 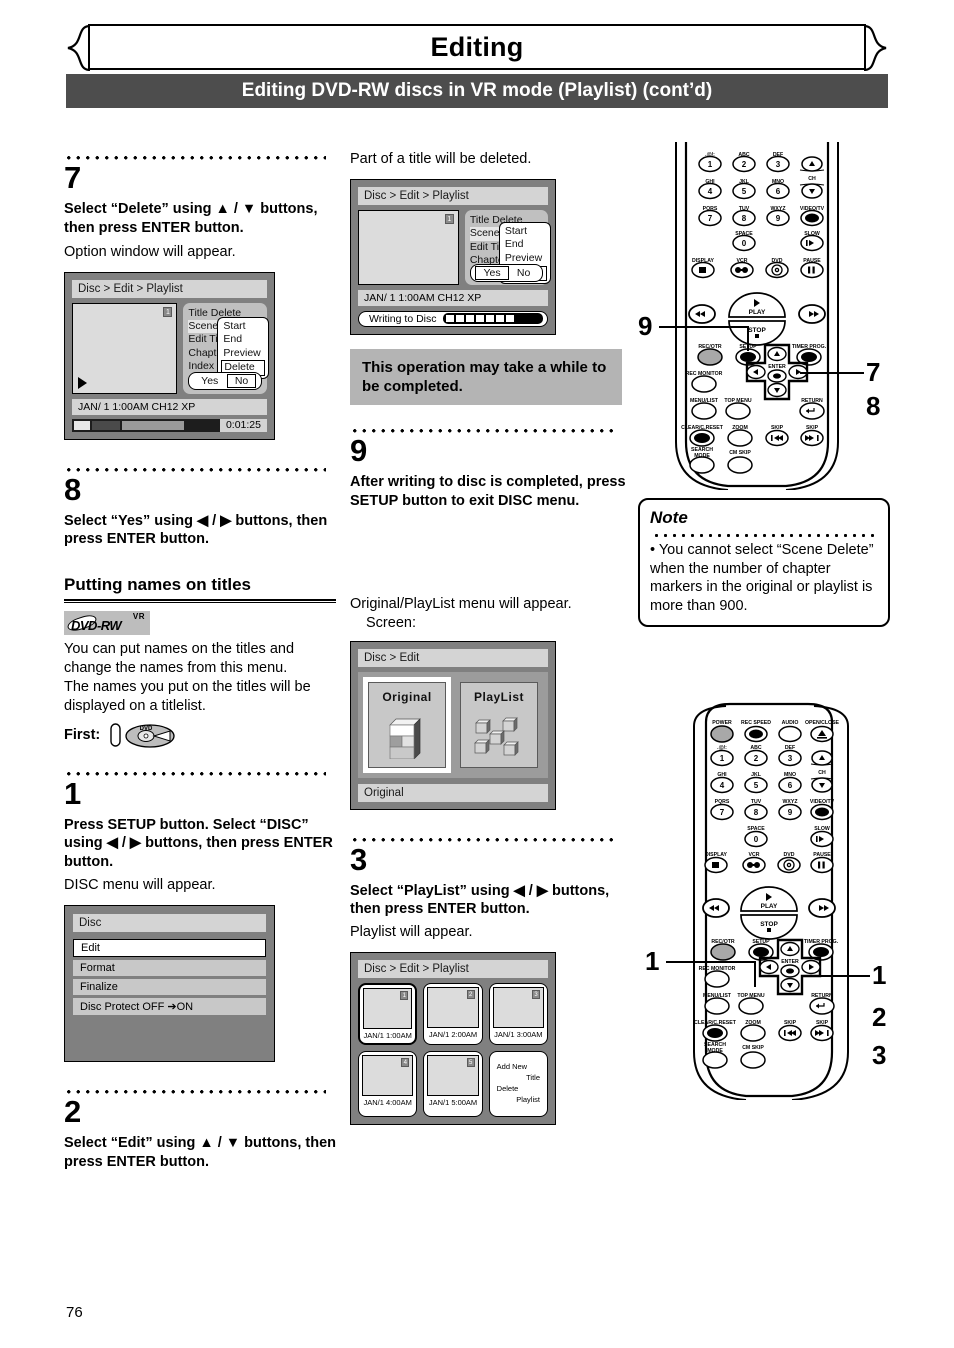 What do you see at coordinates (73, 489) in the screenshot?
I see `step-number-8: 8` at bounding box center [73, 489].